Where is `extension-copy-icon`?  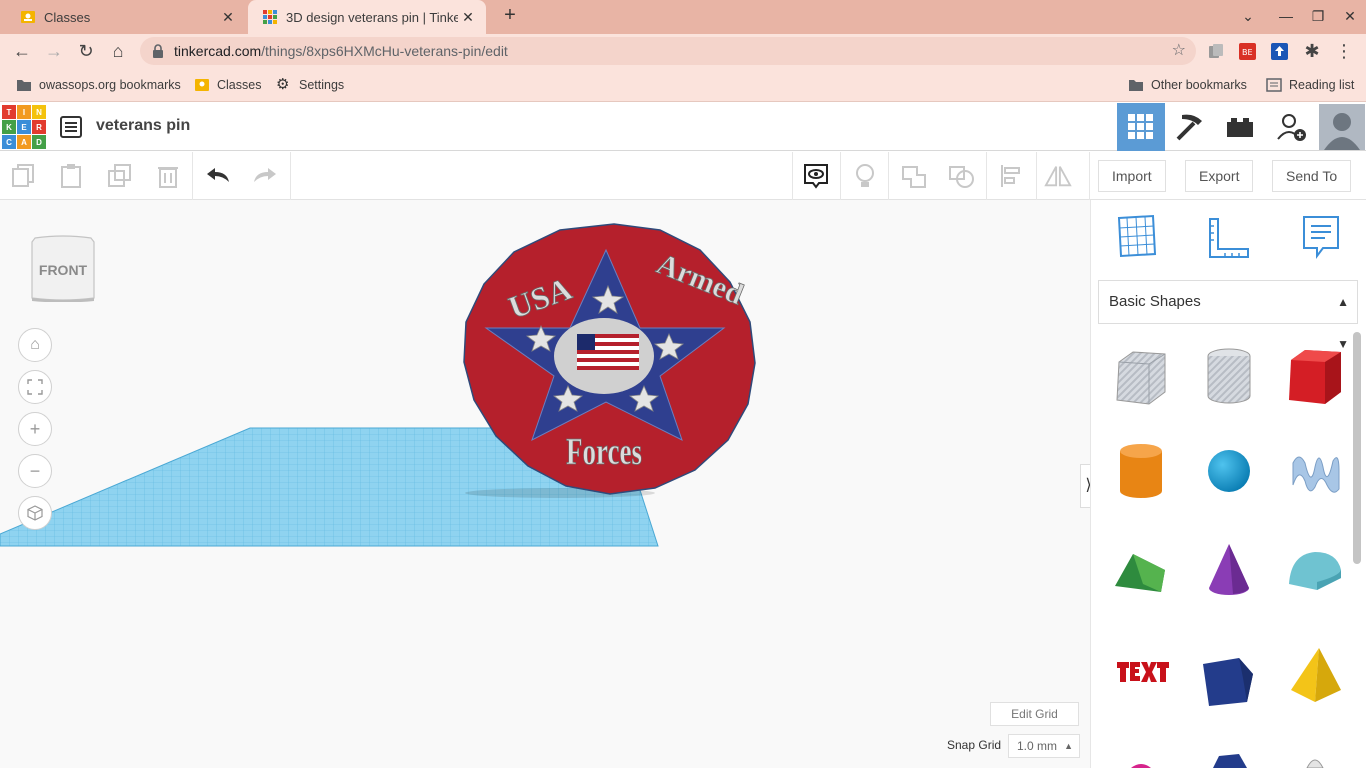 extension-copy-icon is located at coordinates (1216, 51).